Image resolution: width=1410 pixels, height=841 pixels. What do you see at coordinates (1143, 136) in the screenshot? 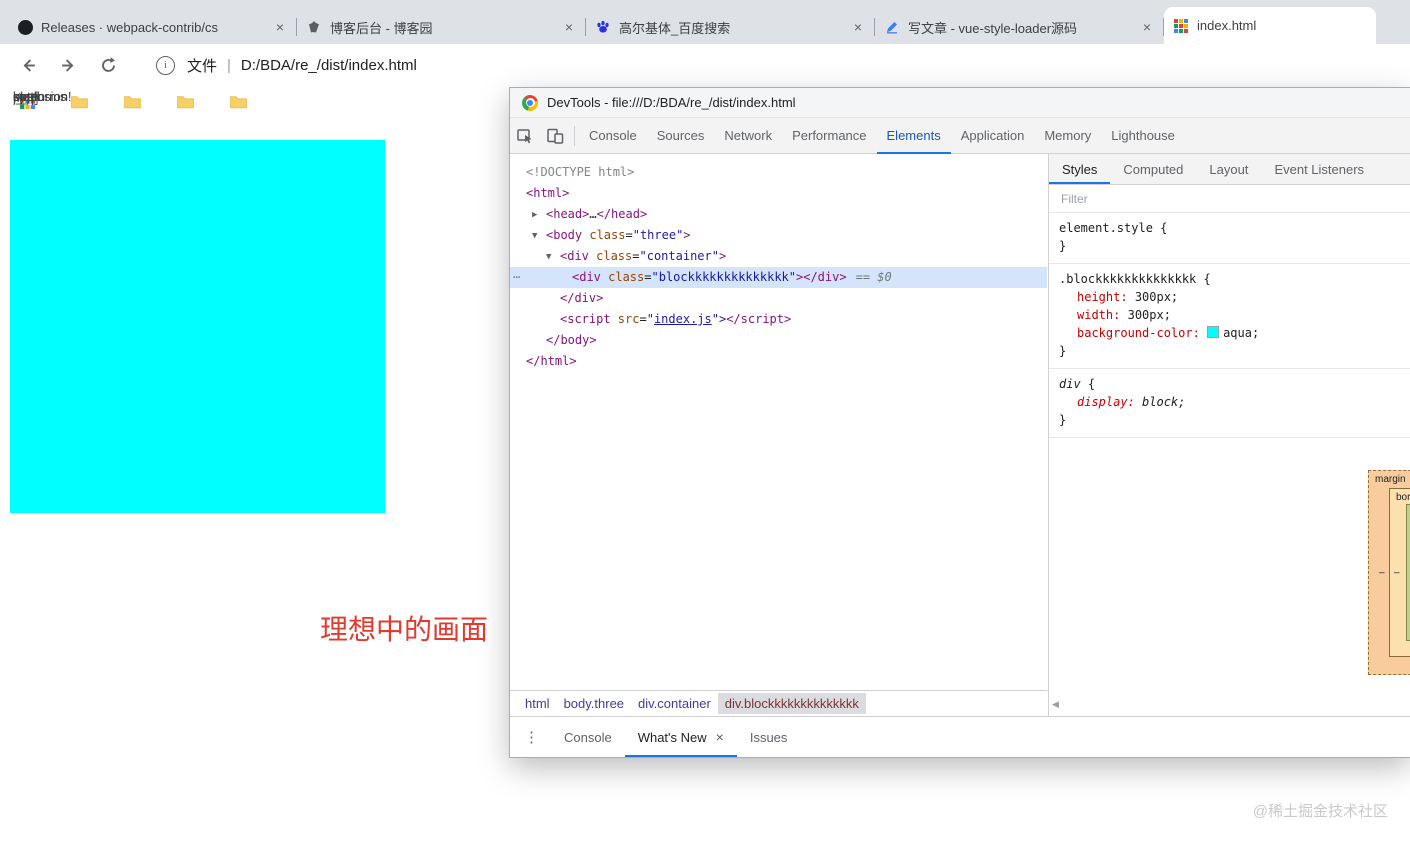
I see `devtools-tab-lighthouse: Lighthouse` at bounding box center [1143, 136].